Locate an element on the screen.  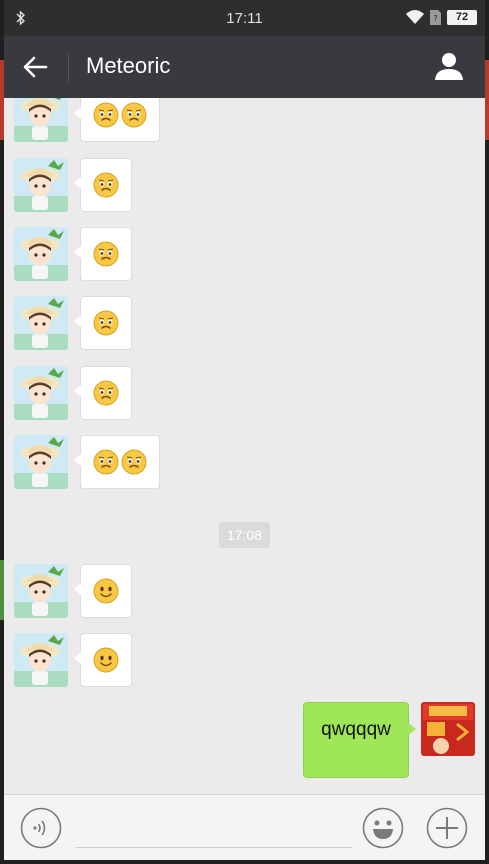
frame-edge-right is located at coordinates (487, 100).